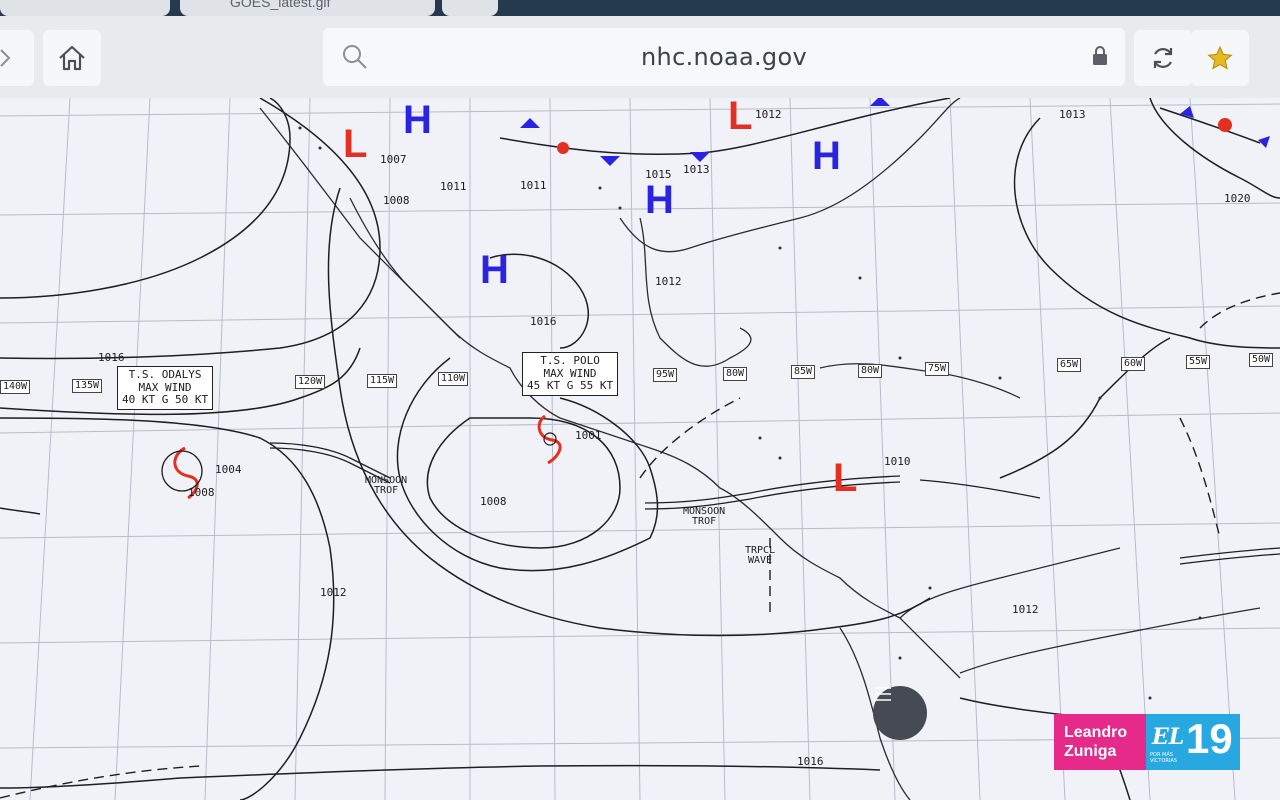 This screenshot has width=1280, height=800. I want to click on tab-strip: GOES_latest.gif, so click(640, 8).